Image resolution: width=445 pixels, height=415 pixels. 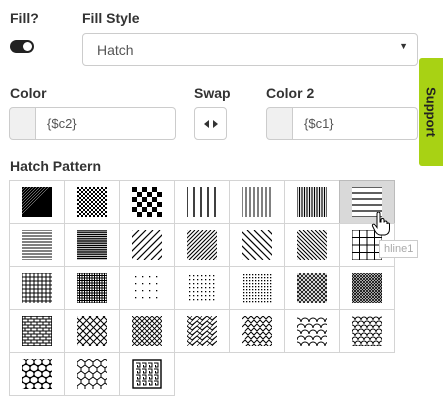 I want to click on hatch-option-diamond-small, so click(x=147, y=331).